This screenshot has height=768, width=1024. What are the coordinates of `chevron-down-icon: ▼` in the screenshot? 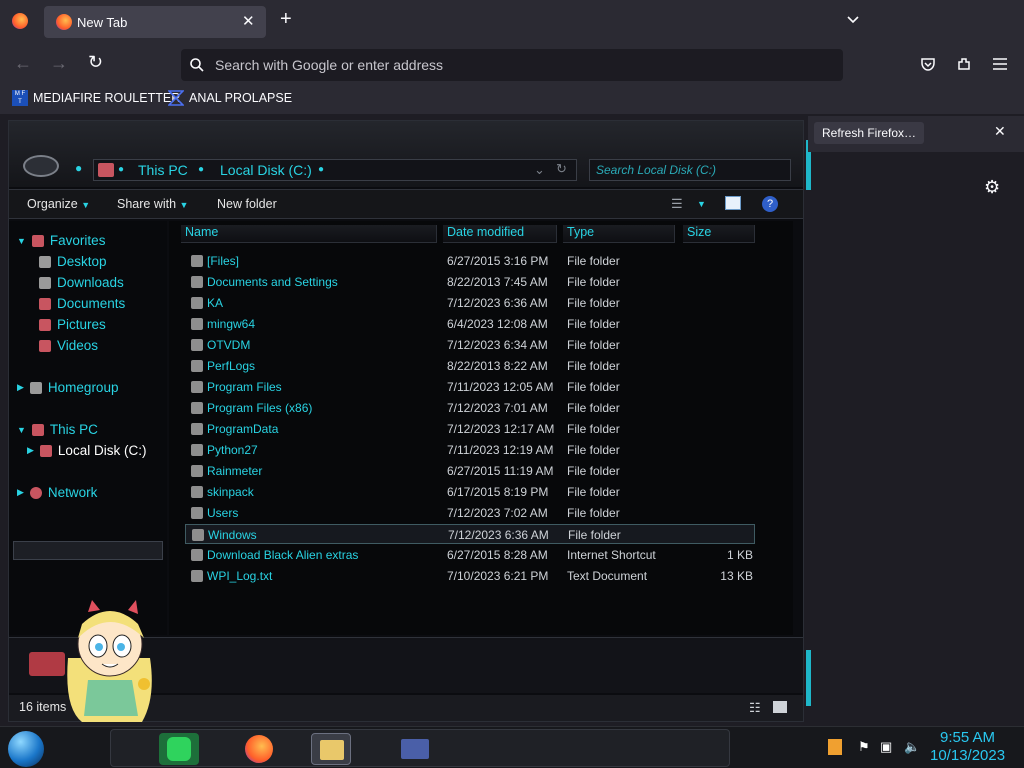 It's located at (701, 204).